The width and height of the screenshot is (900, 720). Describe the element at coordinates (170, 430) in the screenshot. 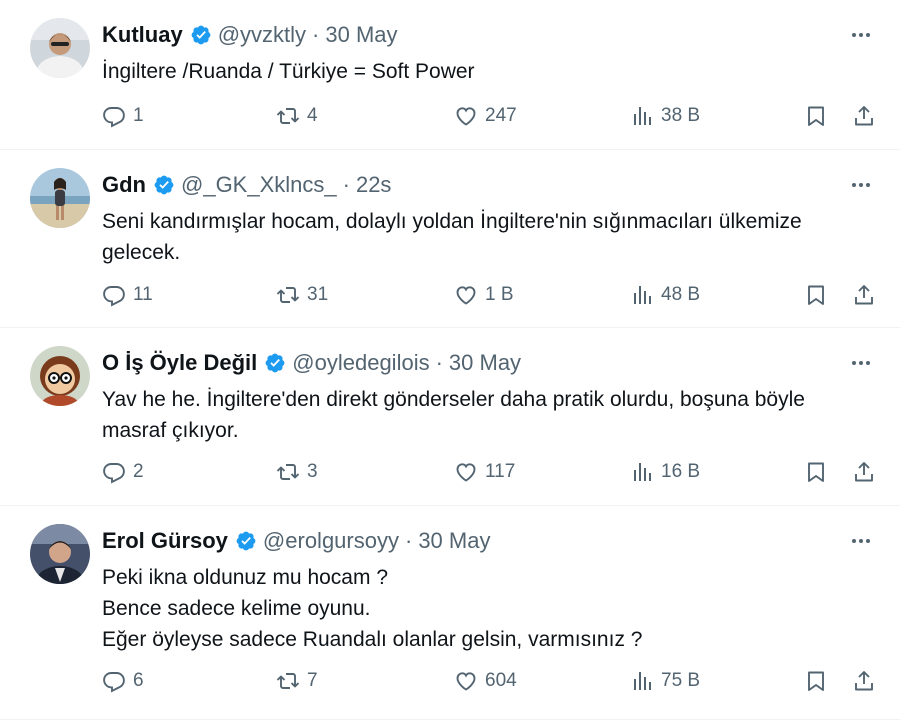

I see `tweet-text-line: masraf çıkıyor.` at that location.